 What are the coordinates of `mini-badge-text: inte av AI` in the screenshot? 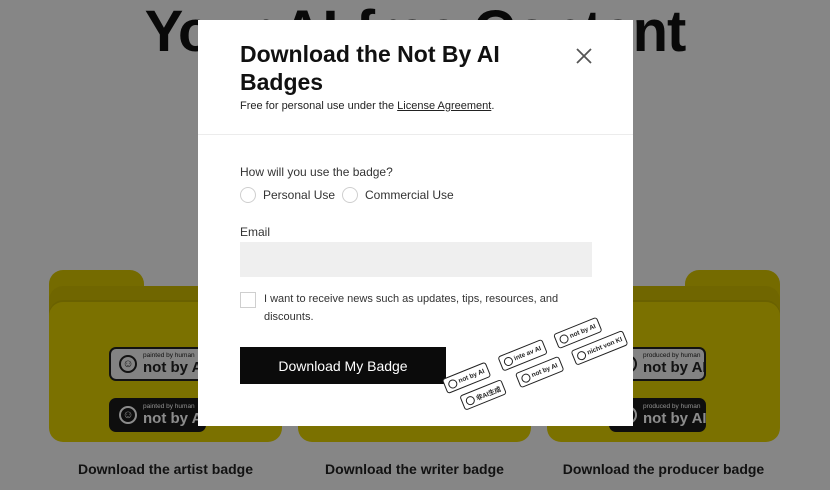 It's located at (527, 353).